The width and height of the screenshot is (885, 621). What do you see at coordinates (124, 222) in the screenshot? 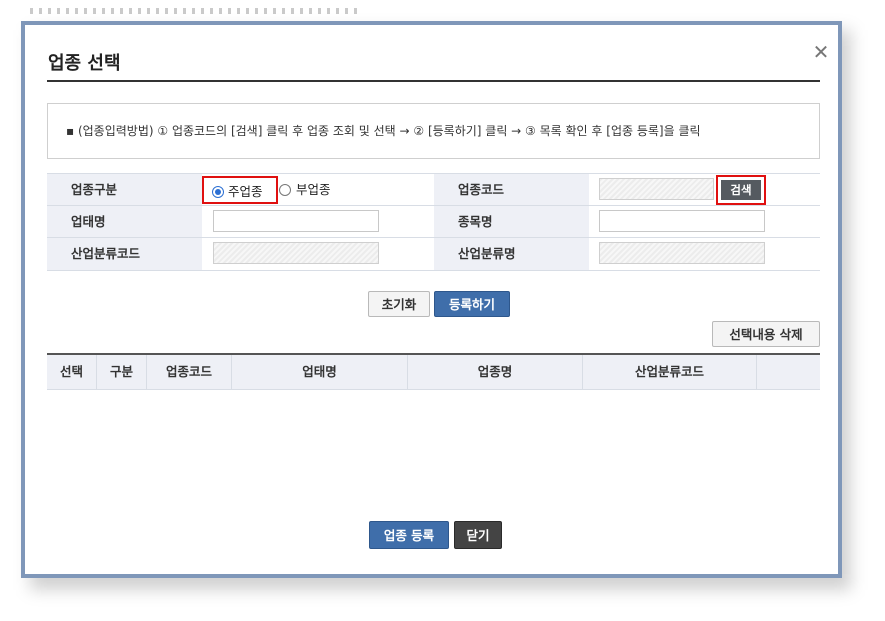
I see `business-name-label: 업태명` at bounding box center [124, 222].